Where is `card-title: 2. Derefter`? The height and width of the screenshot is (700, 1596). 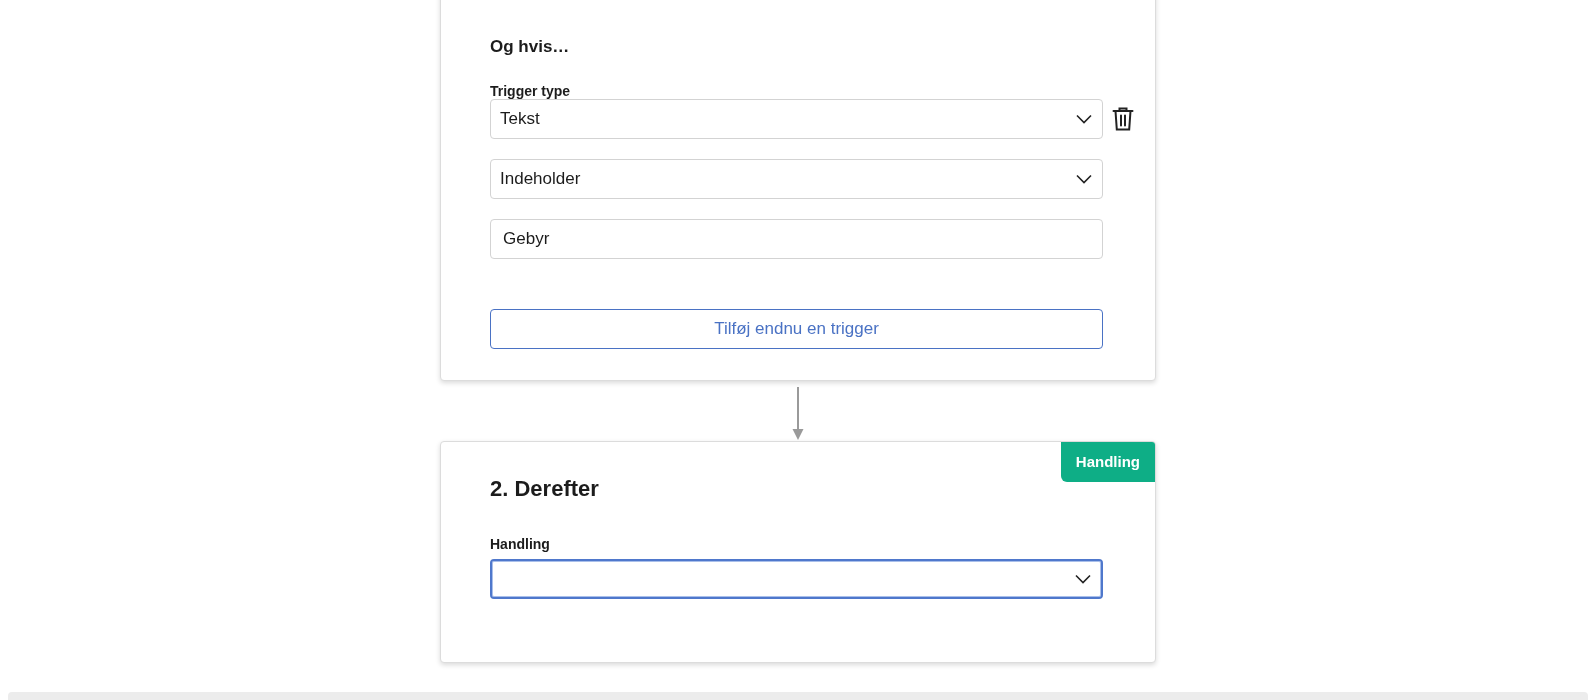 card-title: 2. Derefter is located at coordinates (545, 489).